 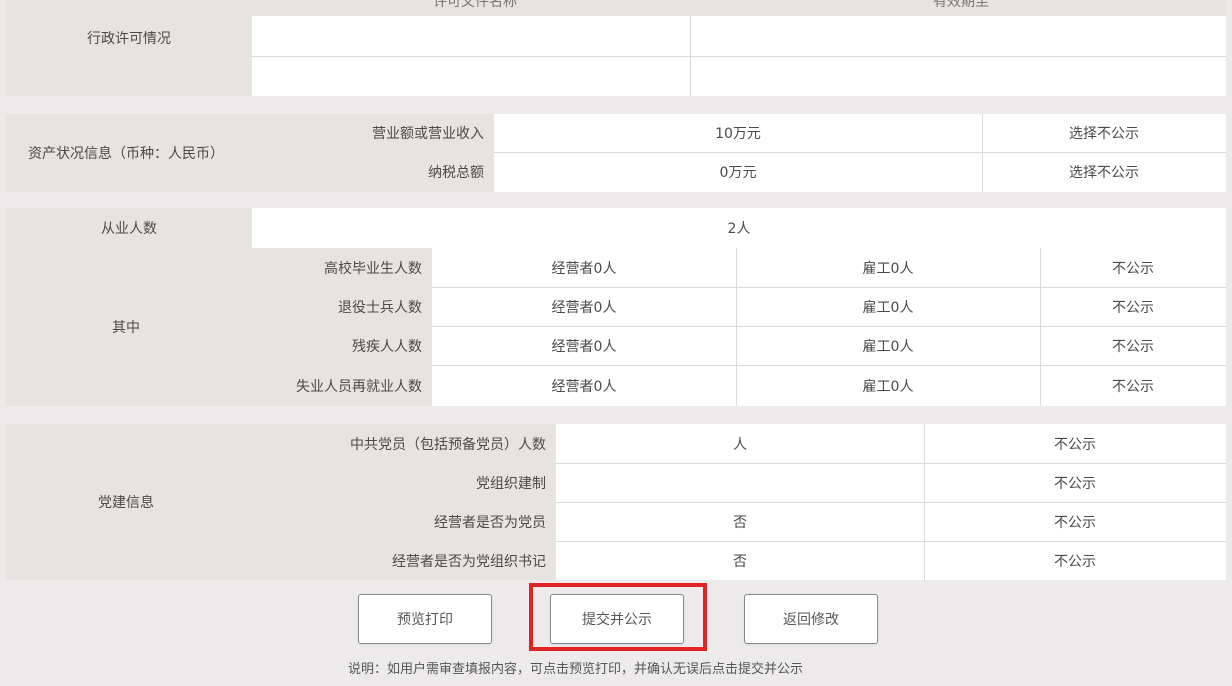 I want to click on employees-row-operator-3: 经营者0人, so click(x=584, y=386).